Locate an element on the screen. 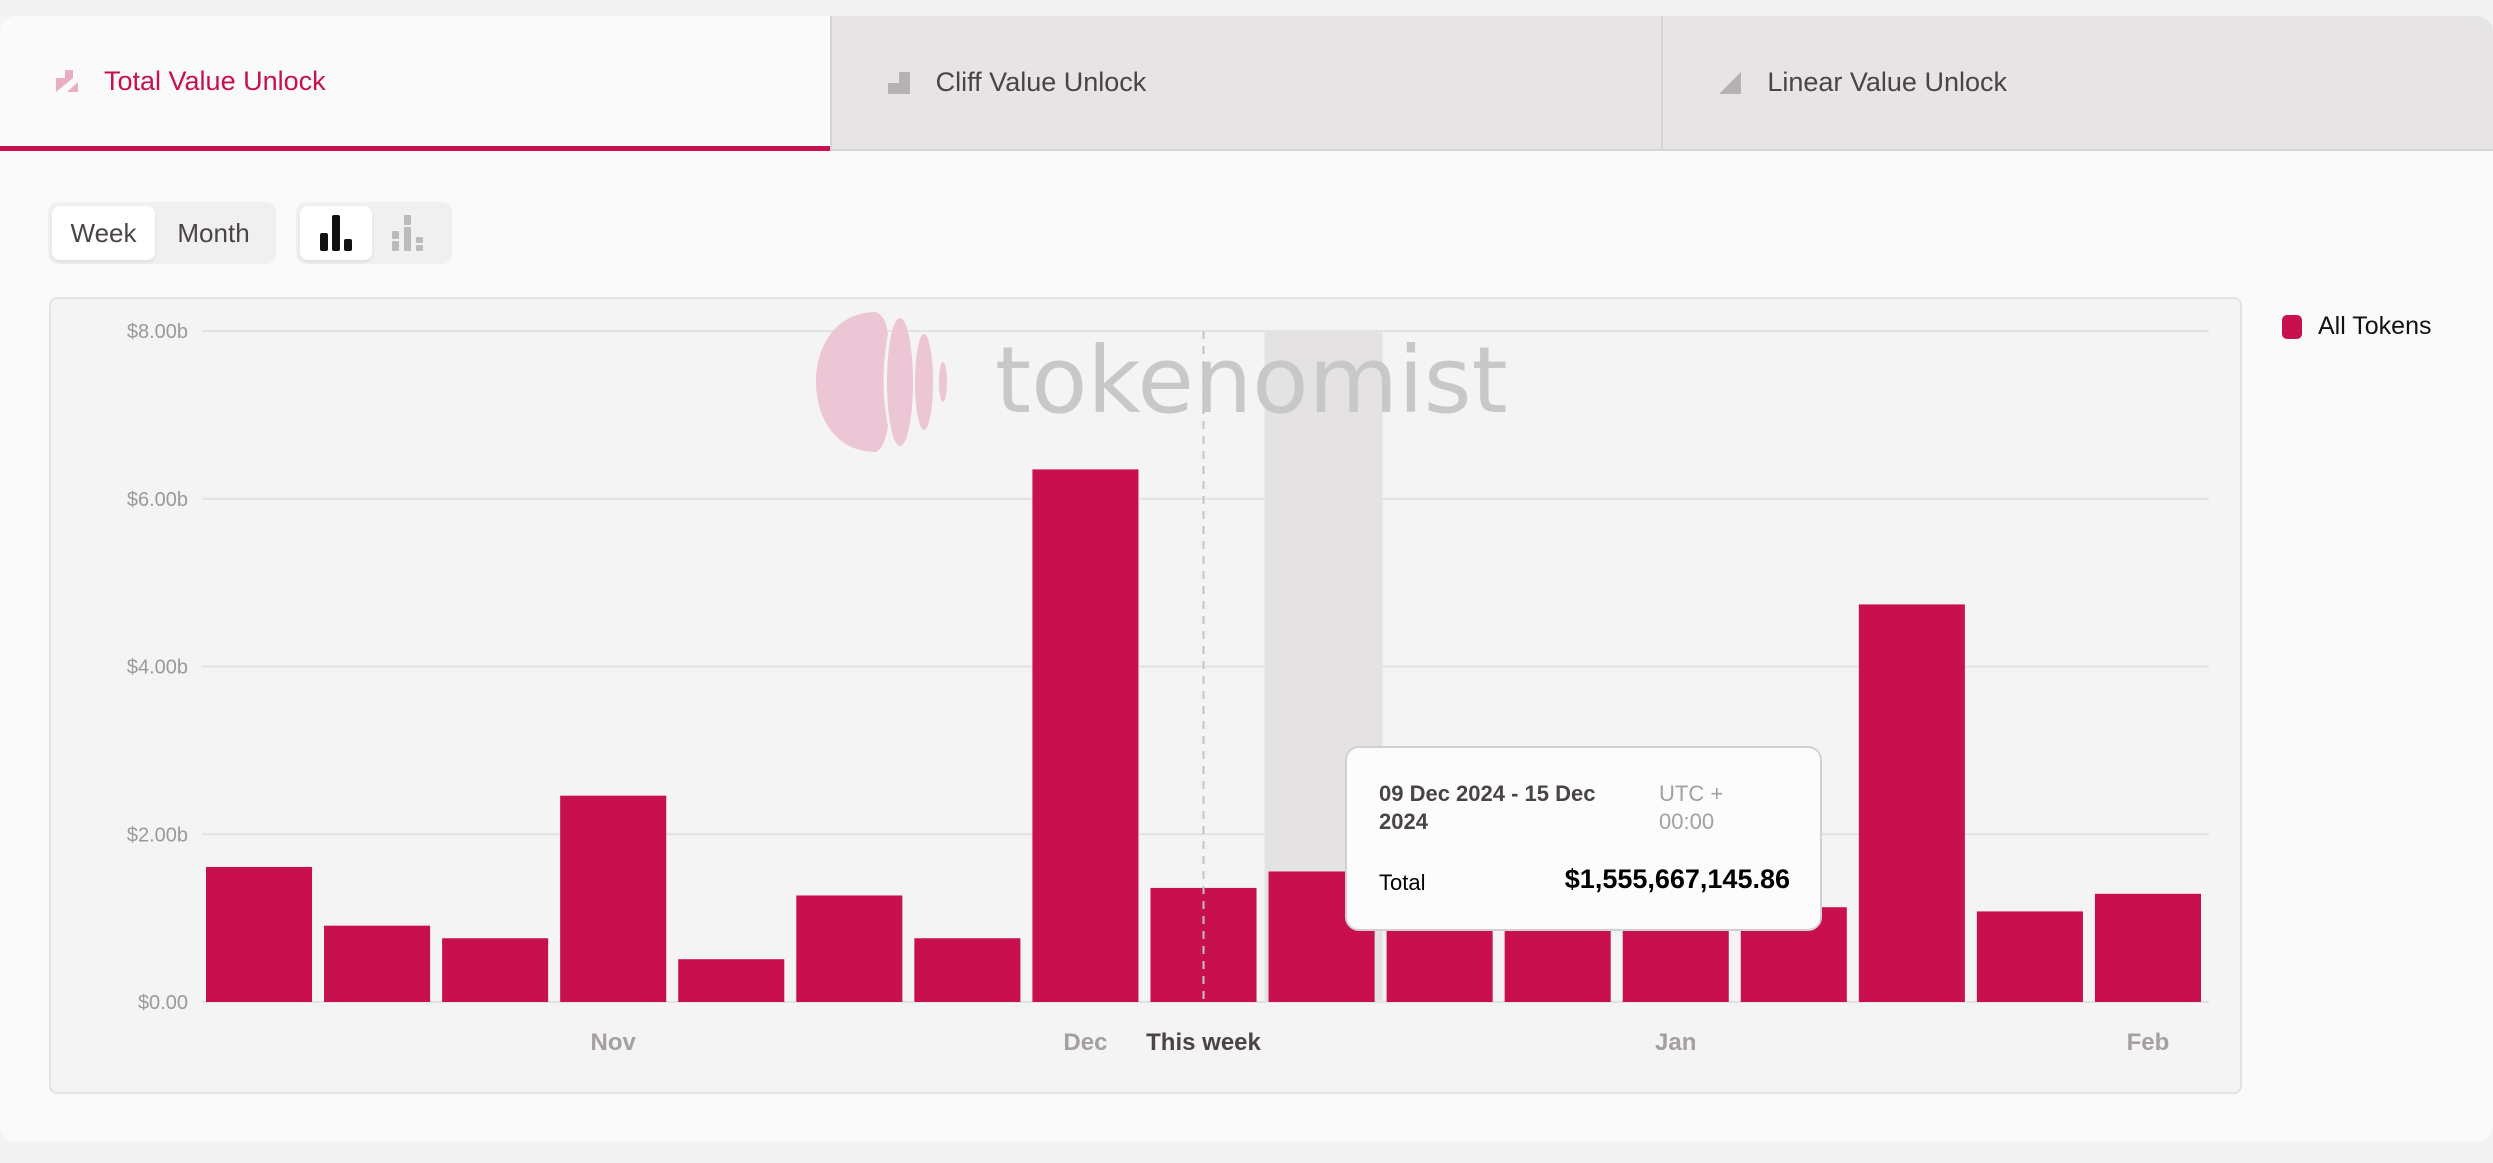 This screenshot has height=1163, width=2493. legend-label: All Tokens is located at coordinates (2375, 326).